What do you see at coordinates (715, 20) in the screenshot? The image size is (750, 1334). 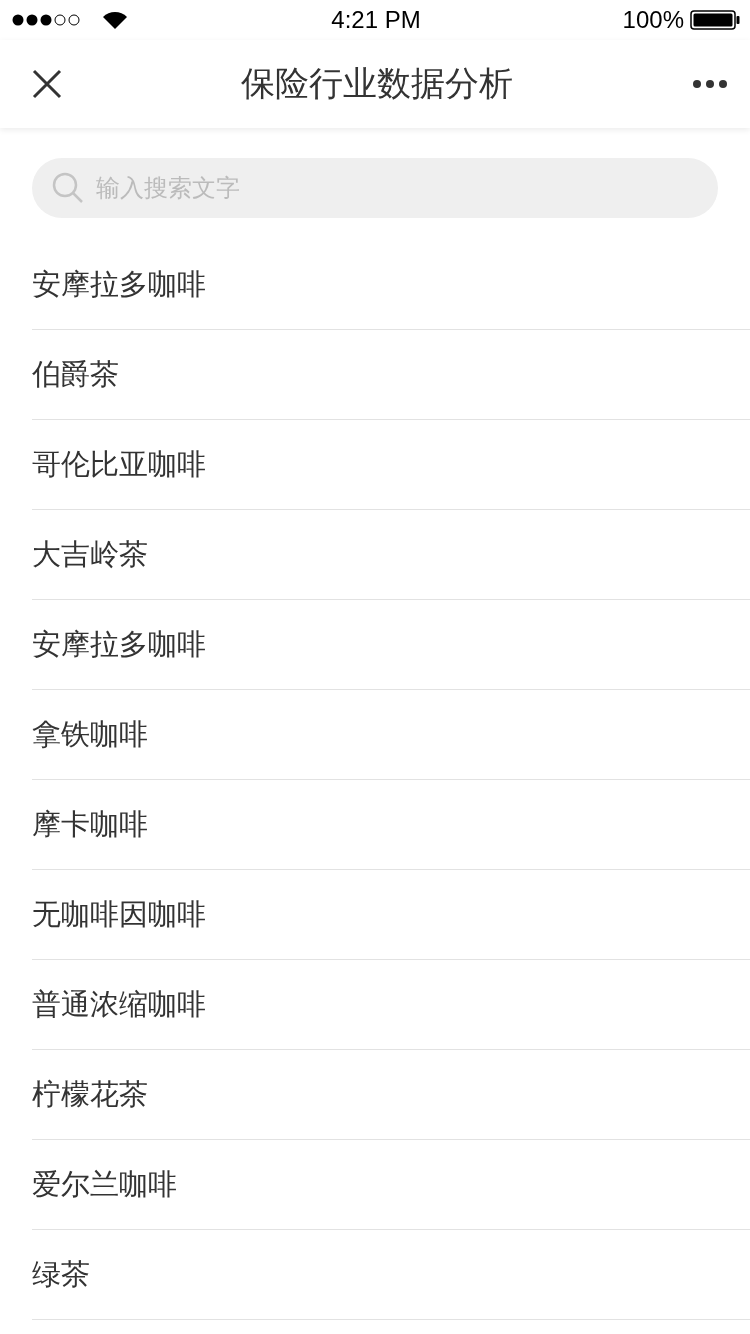 I see `battery-icon` at bounding box center [715, 20].